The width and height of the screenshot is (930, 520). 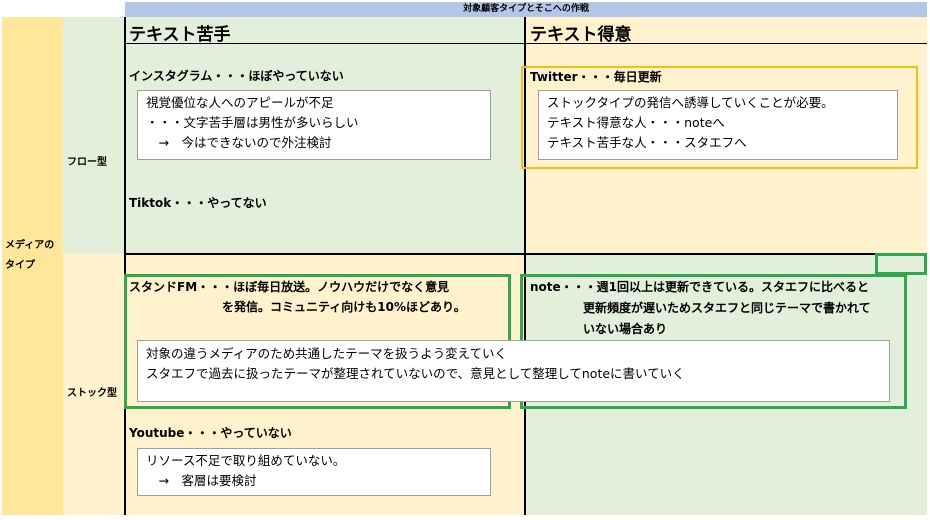 What do you see at coordinates (201, 480) in the screenshot?
I see `note-line: → 客層は要検討` at bounding box center [201, 480].